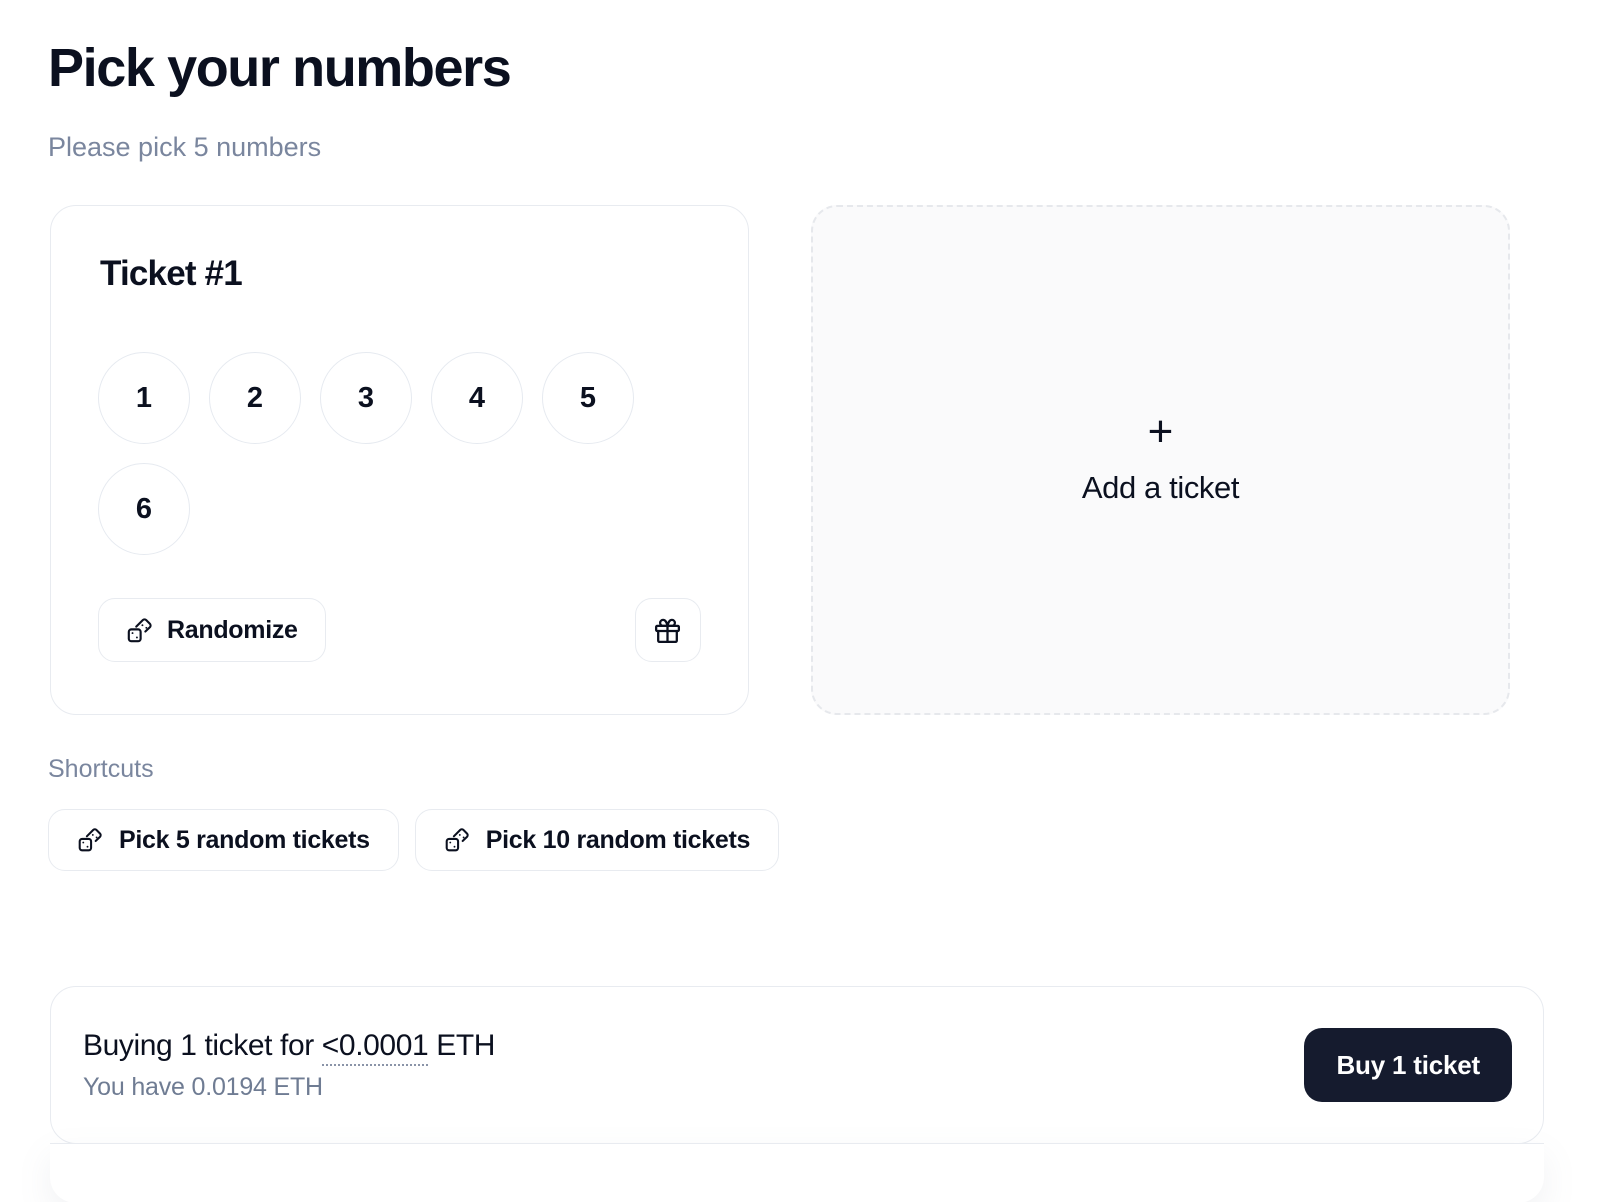 The image size is (1602, 1202). I want to click on number-ball-5: 5, so click(588, 398).